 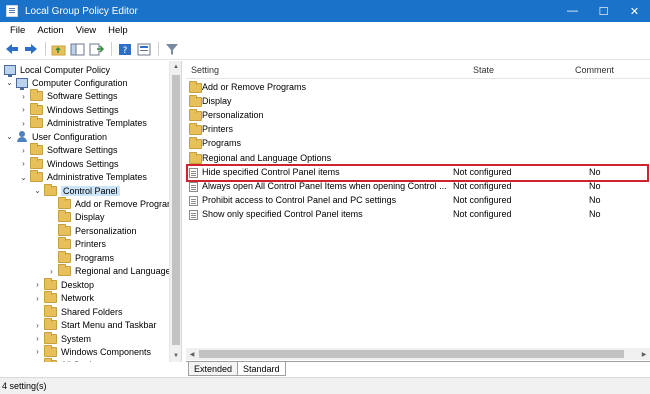 I want to click on folder-list-item: Add or Remove Programs, so click(x=418, y=88).